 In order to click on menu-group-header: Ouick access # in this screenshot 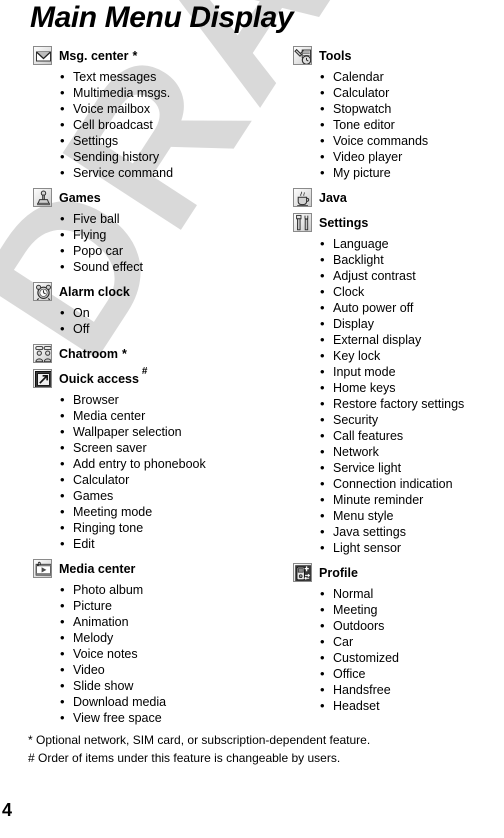, I will do `click(155, 379)`.